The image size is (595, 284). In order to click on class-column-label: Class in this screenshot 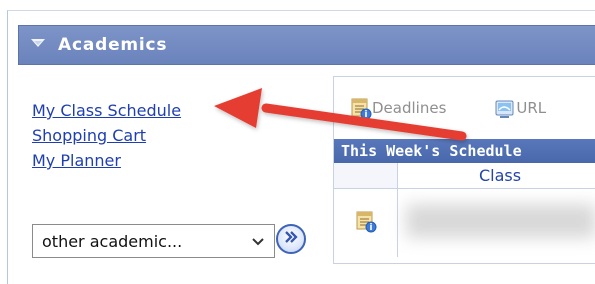, I will do `click(500, 175)`.